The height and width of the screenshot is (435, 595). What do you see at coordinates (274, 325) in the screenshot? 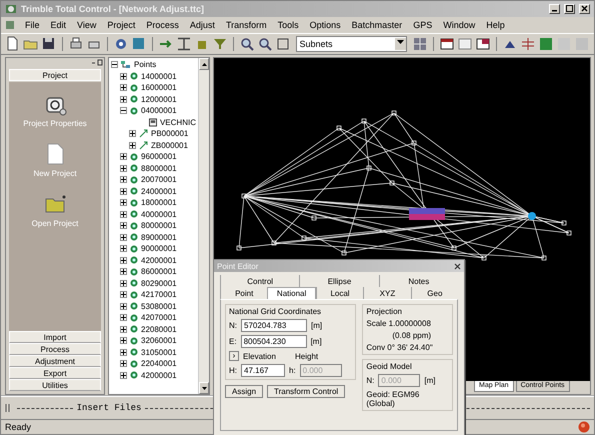
I see `northing-field: 570204.783` at bounding box center [274, 325].